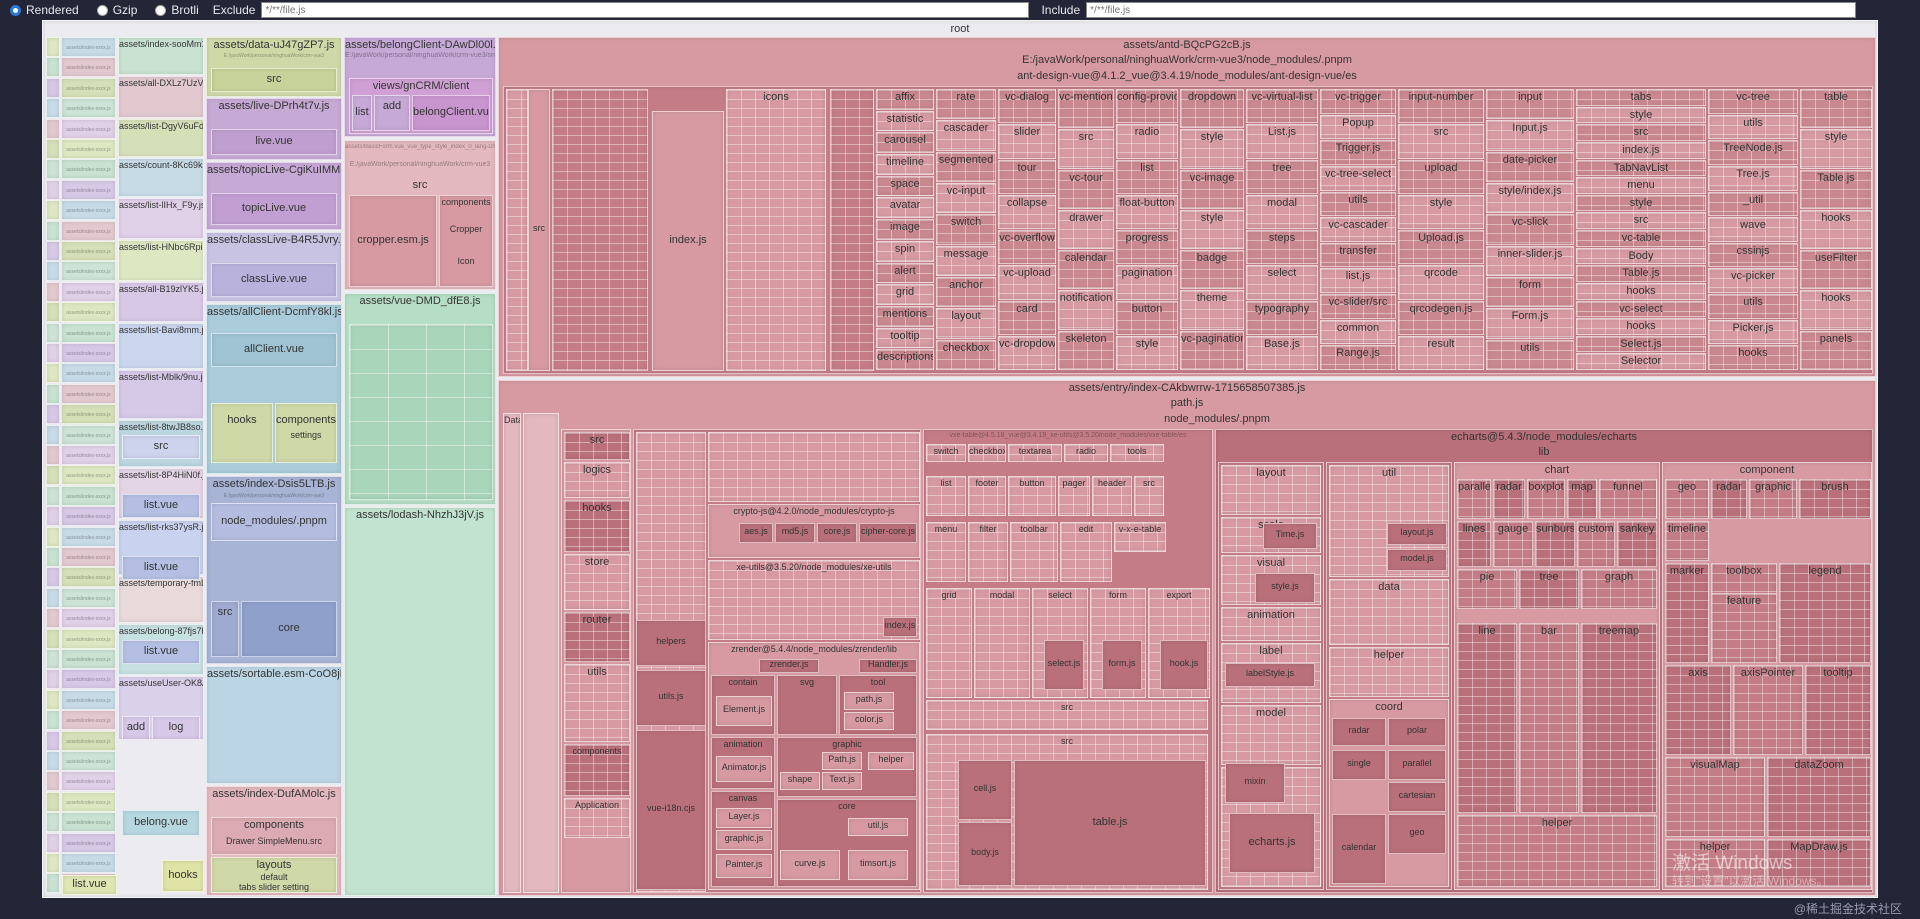  What do you see at coordinates (1530, 166) in the screenshot?
I see `antd-date-picker-node: date-picker` at bounding box center [1530, 166].